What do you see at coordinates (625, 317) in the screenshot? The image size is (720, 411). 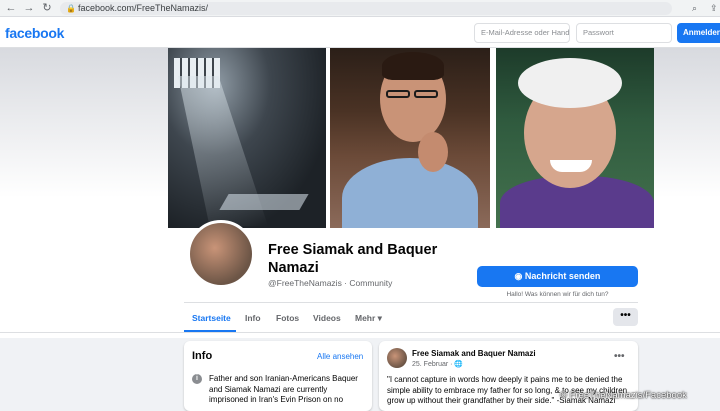 I see `more-options-button: •••` at bounding box center [625, 317].